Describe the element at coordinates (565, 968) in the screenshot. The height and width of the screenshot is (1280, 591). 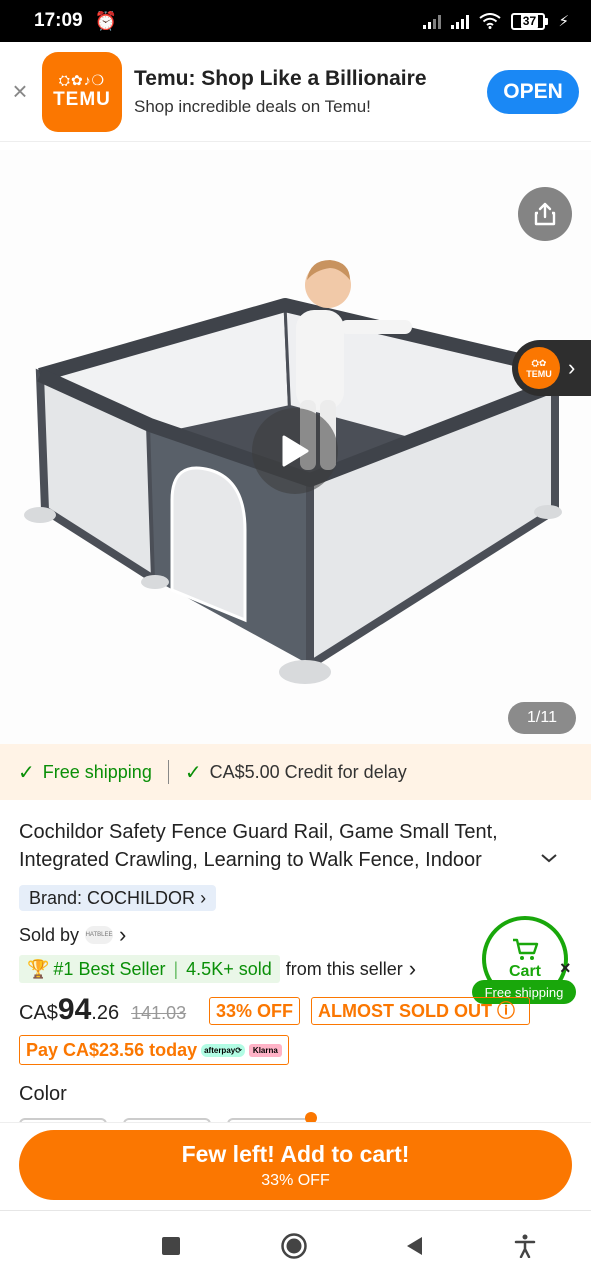
I see `close-icon: ×` at that location.